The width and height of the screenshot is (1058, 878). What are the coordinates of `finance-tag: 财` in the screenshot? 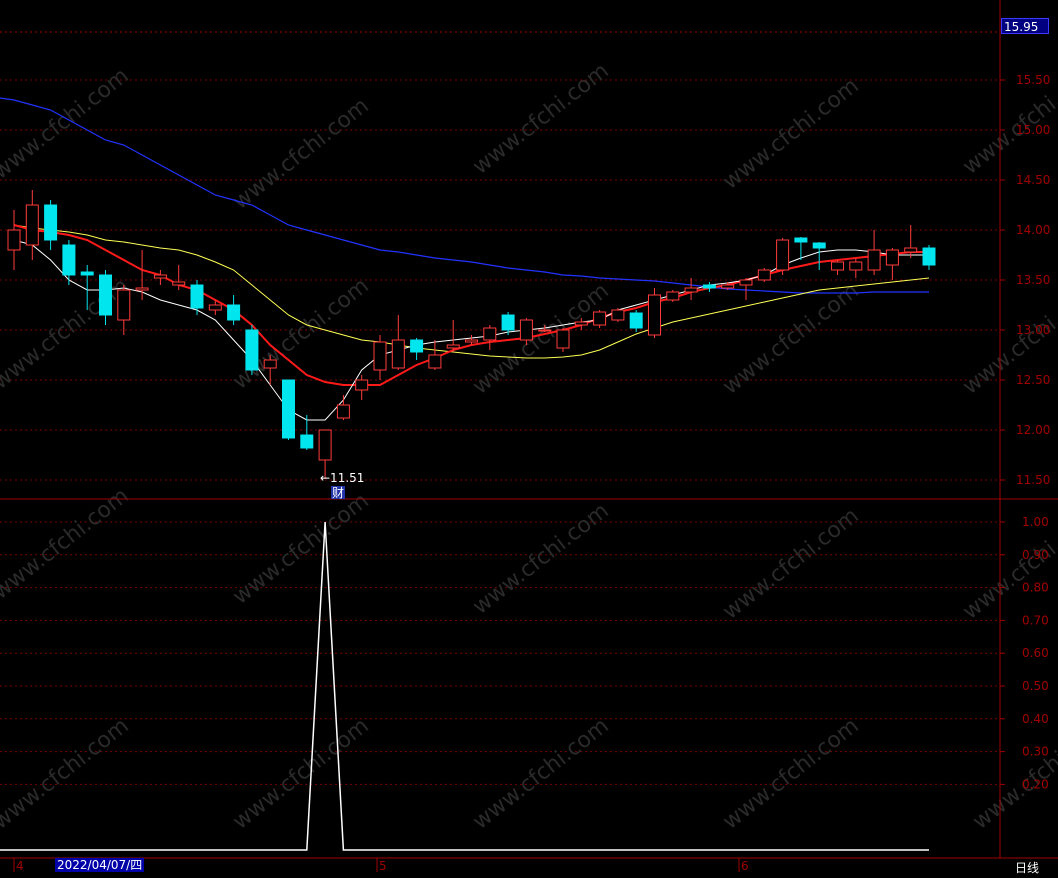 It's located at (338, 493).